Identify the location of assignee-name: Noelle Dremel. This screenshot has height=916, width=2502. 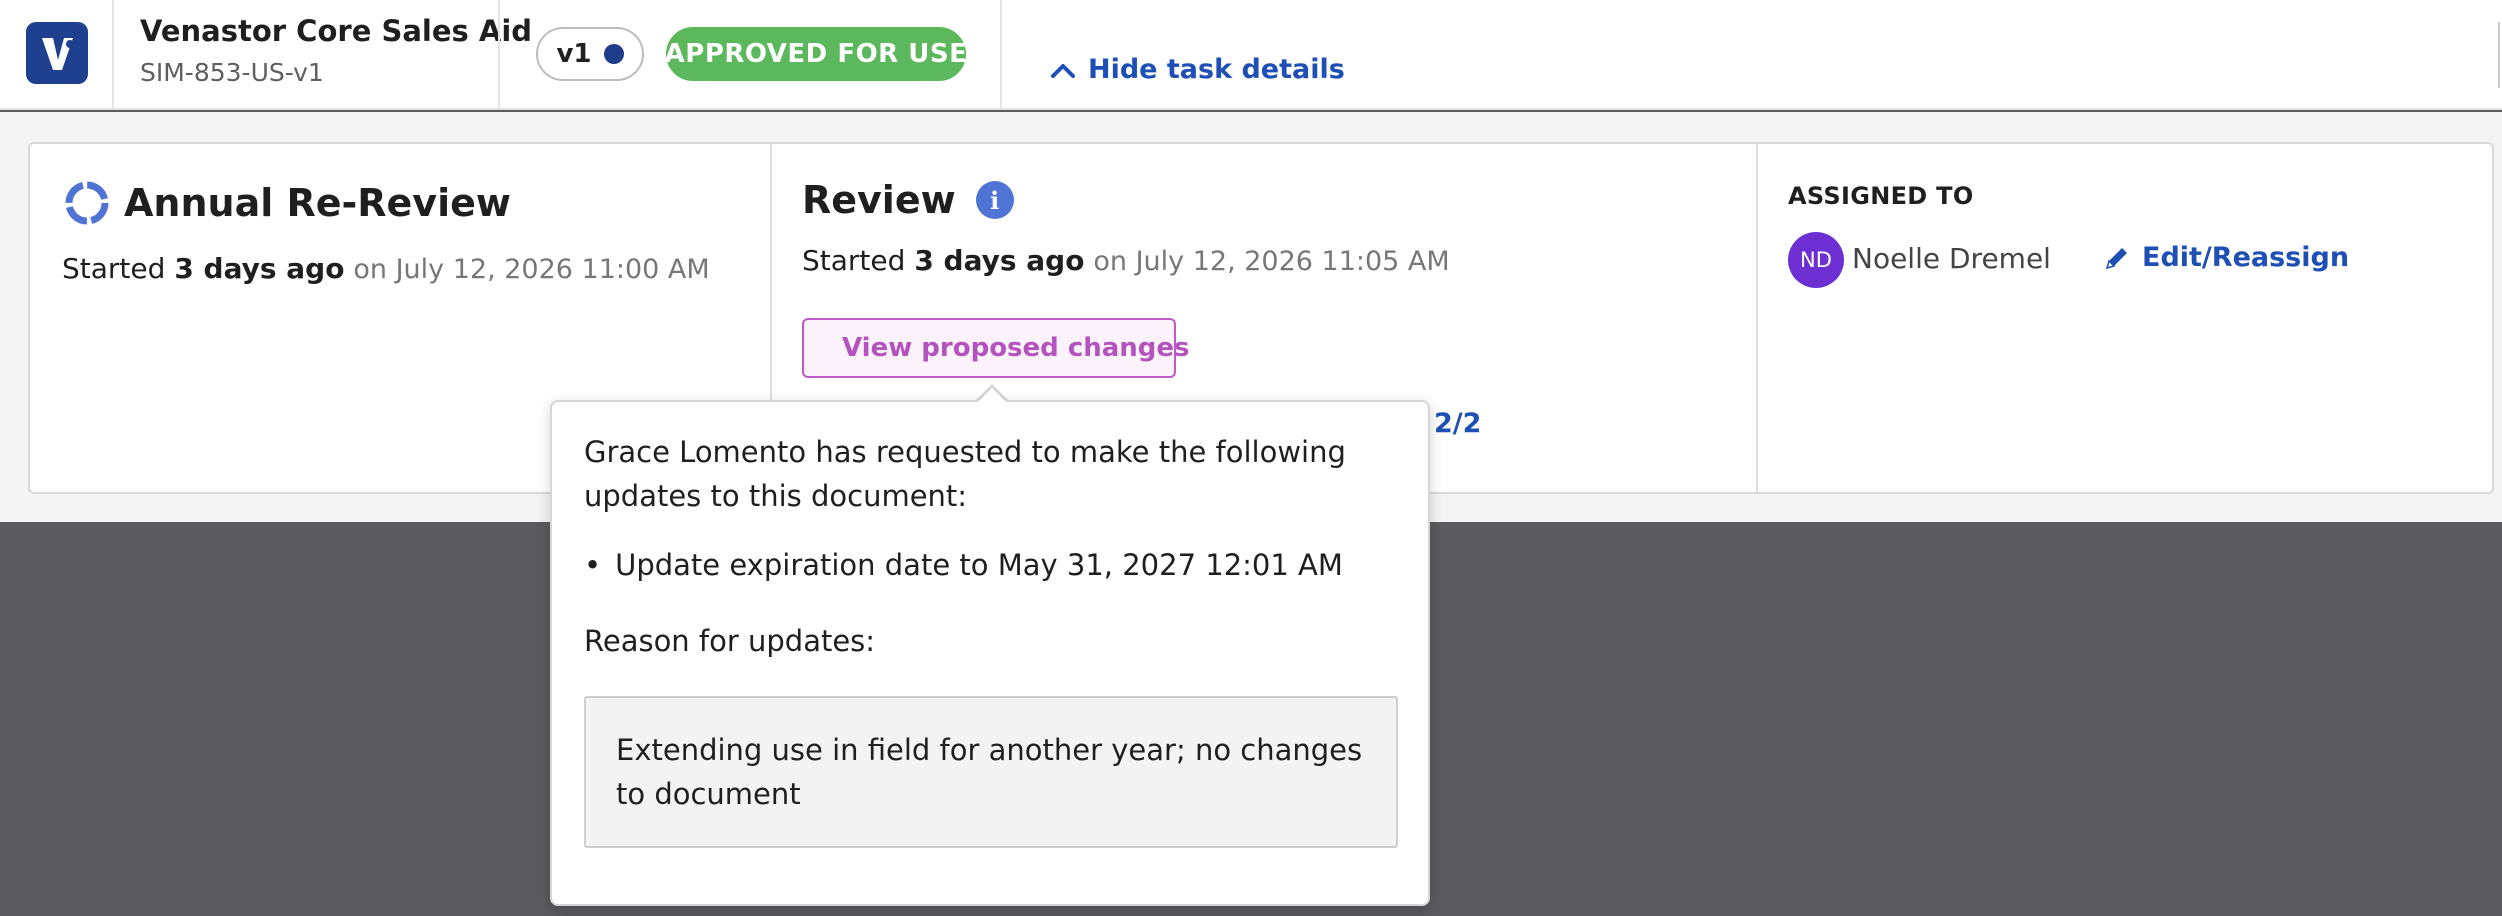
(1951, 258).